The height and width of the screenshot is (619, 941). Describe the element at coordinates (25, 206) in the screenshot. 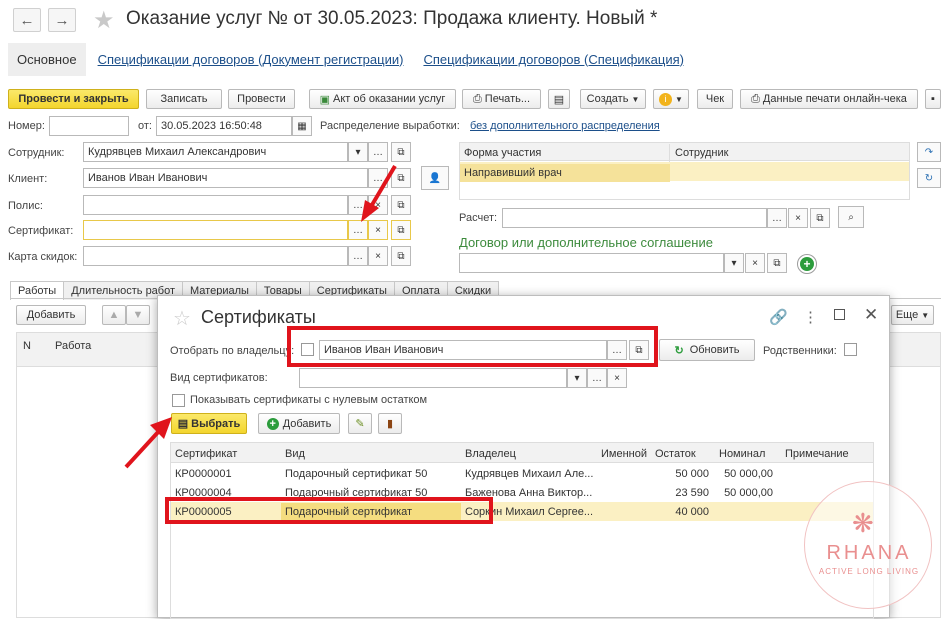

I see `policy-label: Полис:` at that location.